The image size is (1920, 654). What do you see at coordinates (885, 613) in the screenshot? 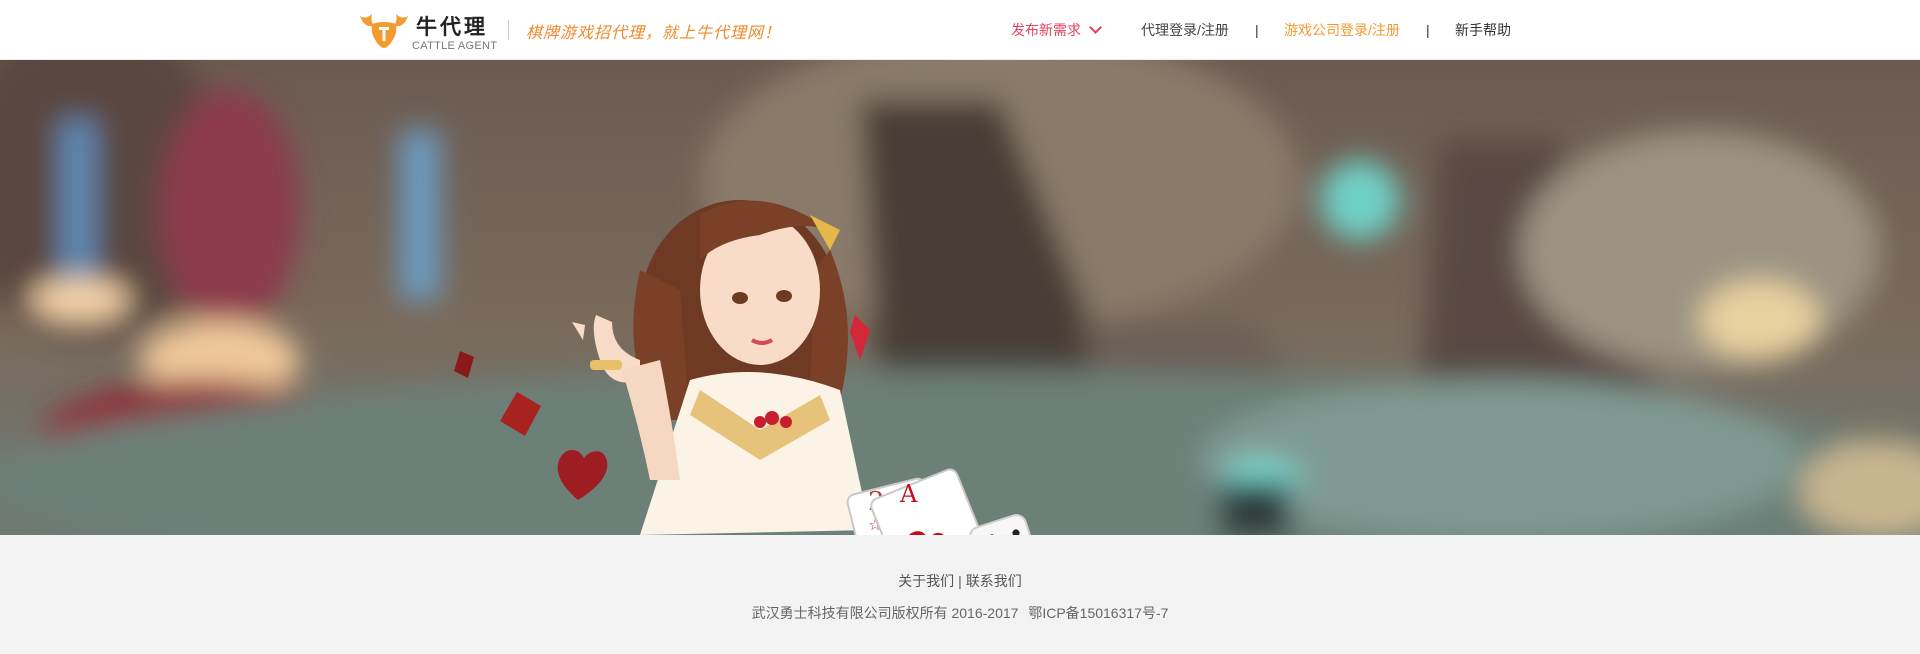
I see `copyright-text: 武汉勇士科技有限公司版权所有 2016-2017` at bounding box center [885, 613].